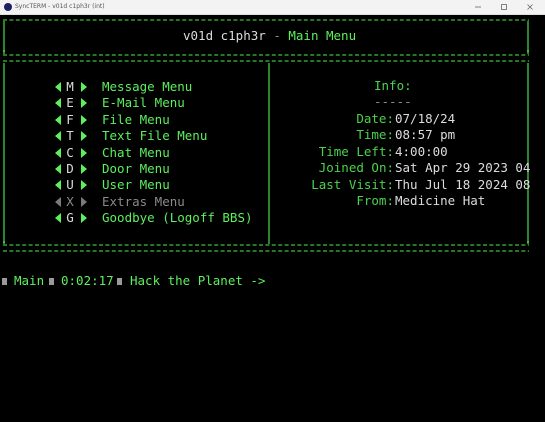 This screenshot has width=545, height=422. I want to click on minimize-button, so click(478, 7).